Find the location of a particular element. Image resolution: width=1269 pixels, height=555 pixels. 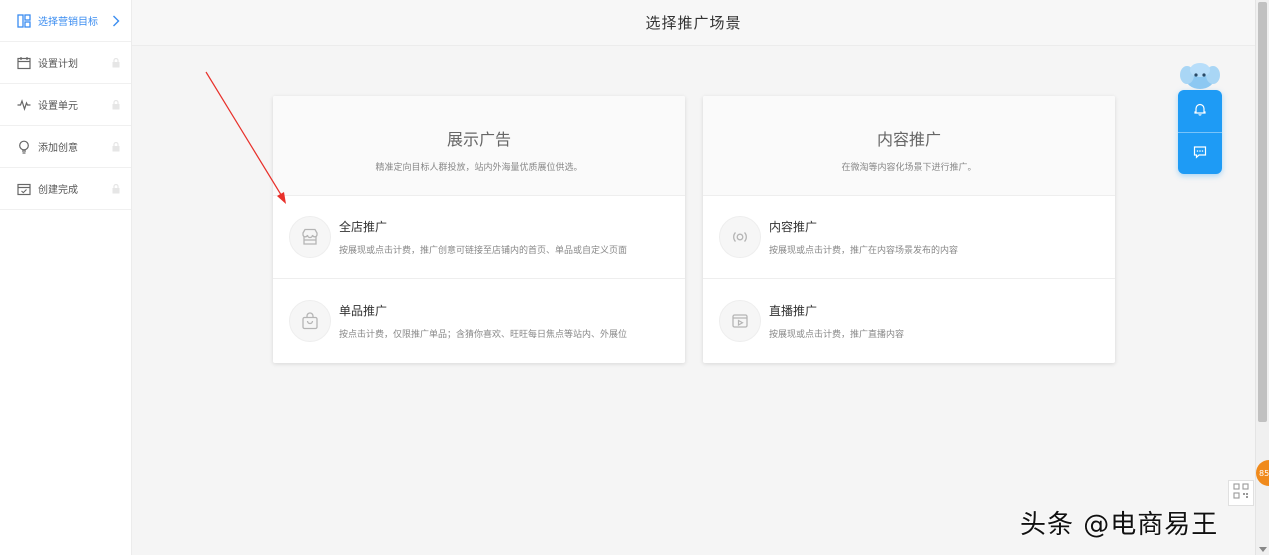

floating-help-widget is located at coordinates (1200, 117).